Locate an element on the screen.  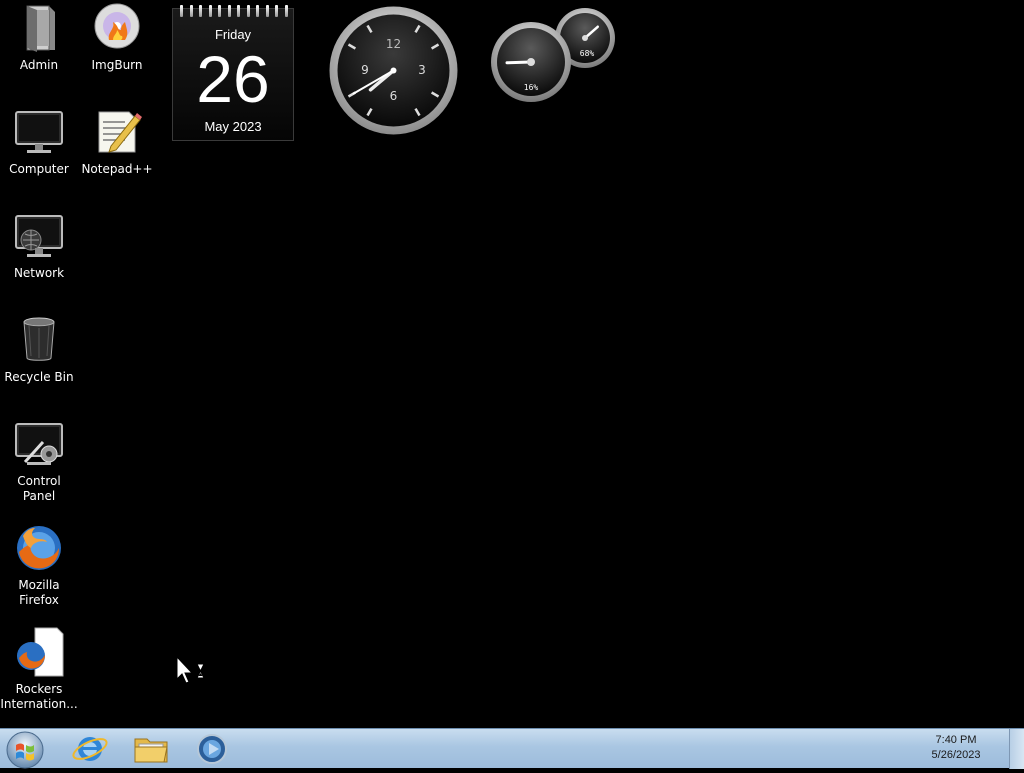
media-player-icon is located at coordinates (212, 749).